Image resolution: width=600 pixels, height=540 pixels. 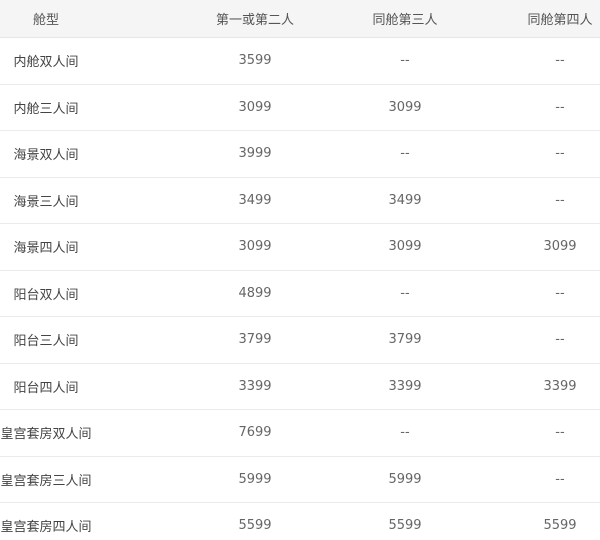 I want to click on cabin-type-cell: 内舱三人间, so click(x=46, y=109).